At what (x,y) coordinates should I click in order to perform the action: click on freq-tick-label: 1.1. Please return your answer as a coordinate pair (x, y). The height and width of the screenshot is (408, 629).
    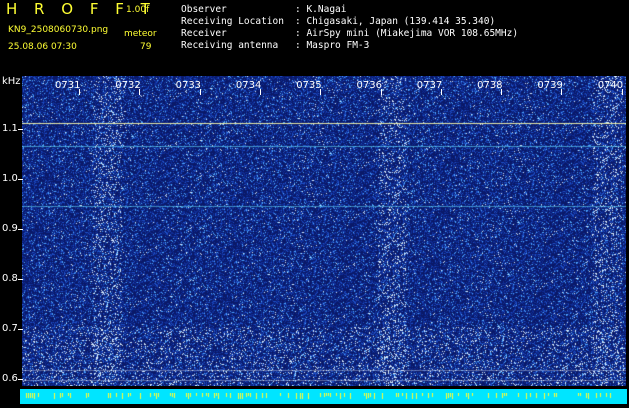
    Looking at the image, I should click on (10, 128).